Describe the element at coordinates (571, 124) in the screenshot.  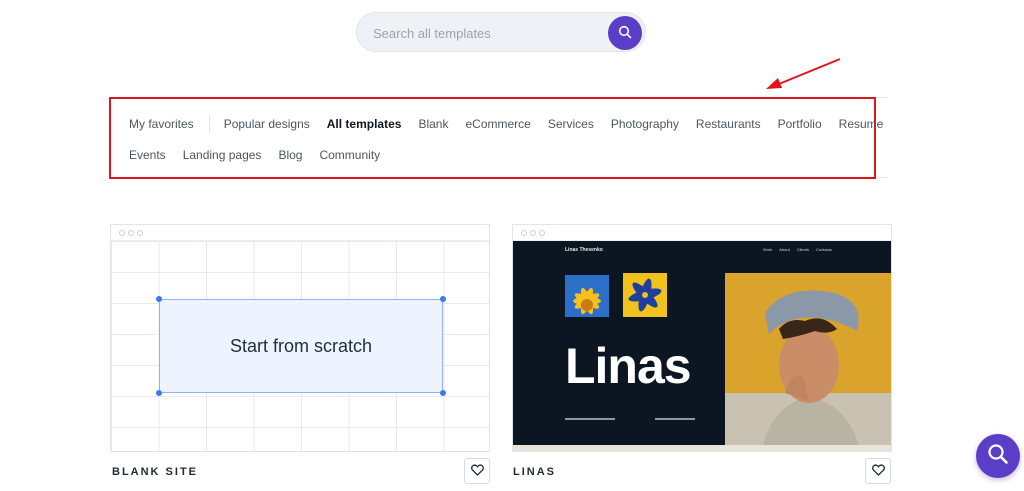
I see `category-services: Services` at that location.